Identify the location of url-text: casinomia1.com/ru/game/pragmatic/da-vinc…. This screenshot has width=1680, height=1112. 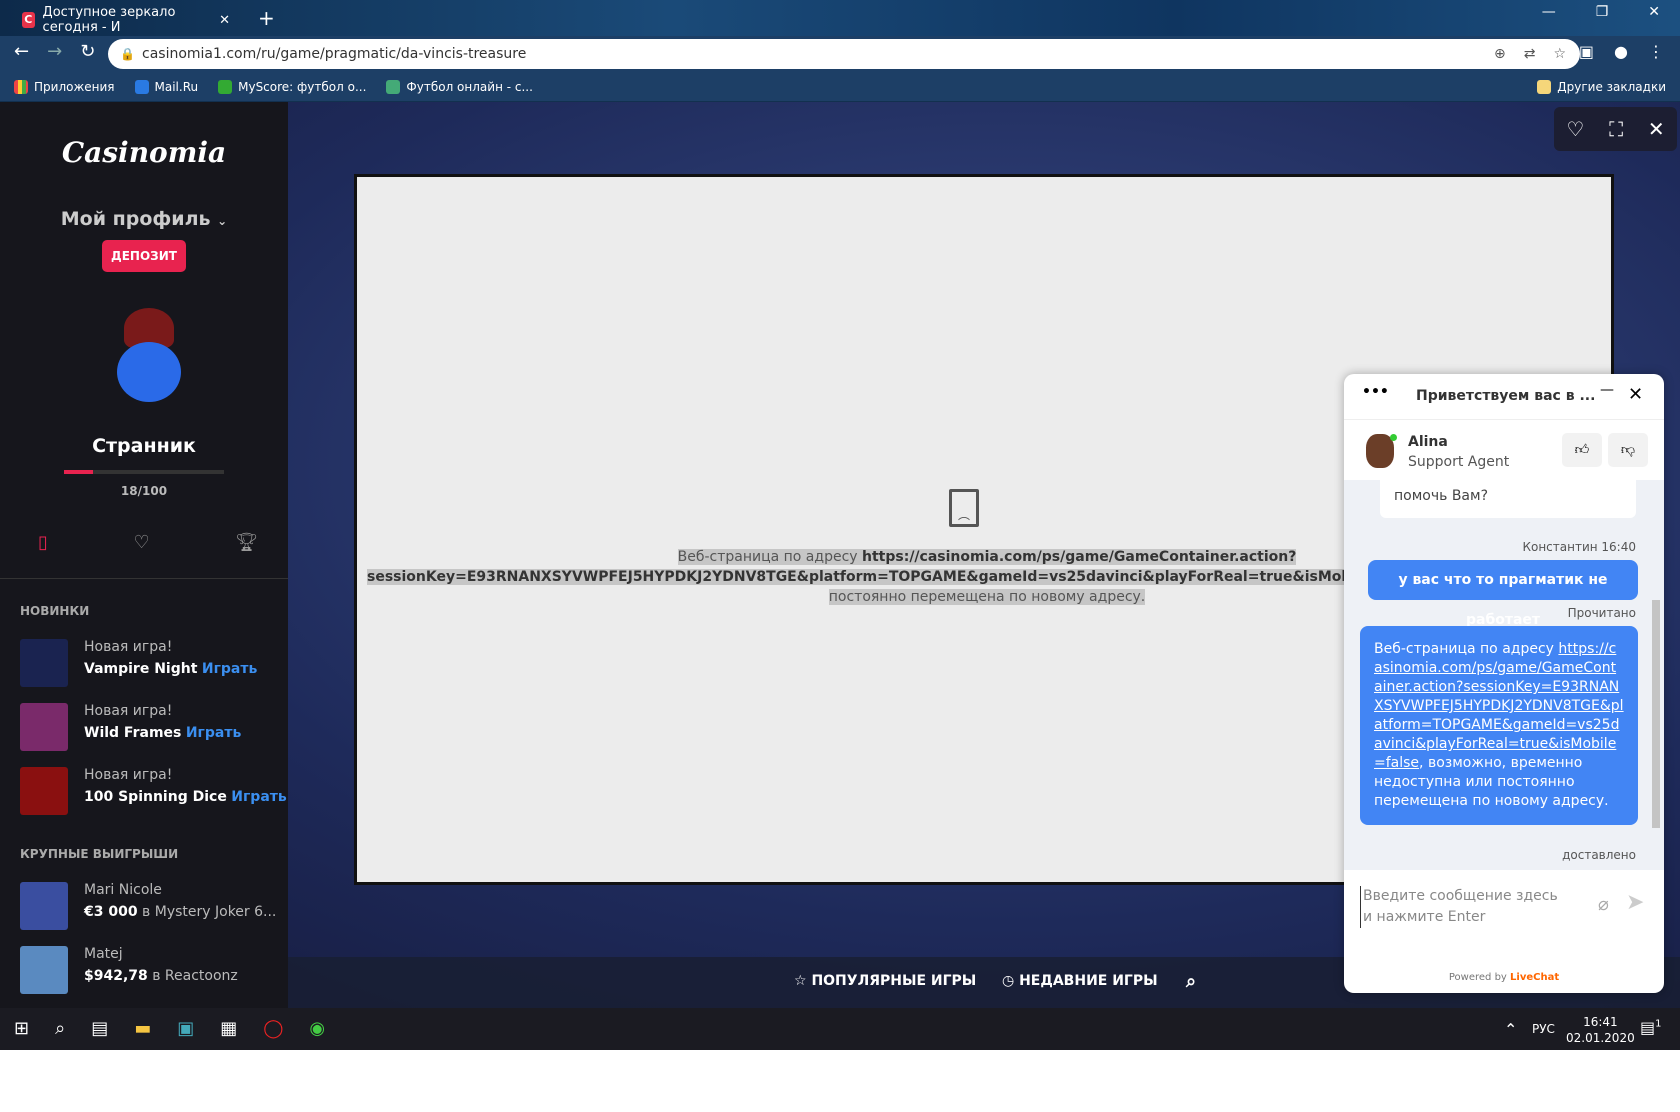
(334, 54).